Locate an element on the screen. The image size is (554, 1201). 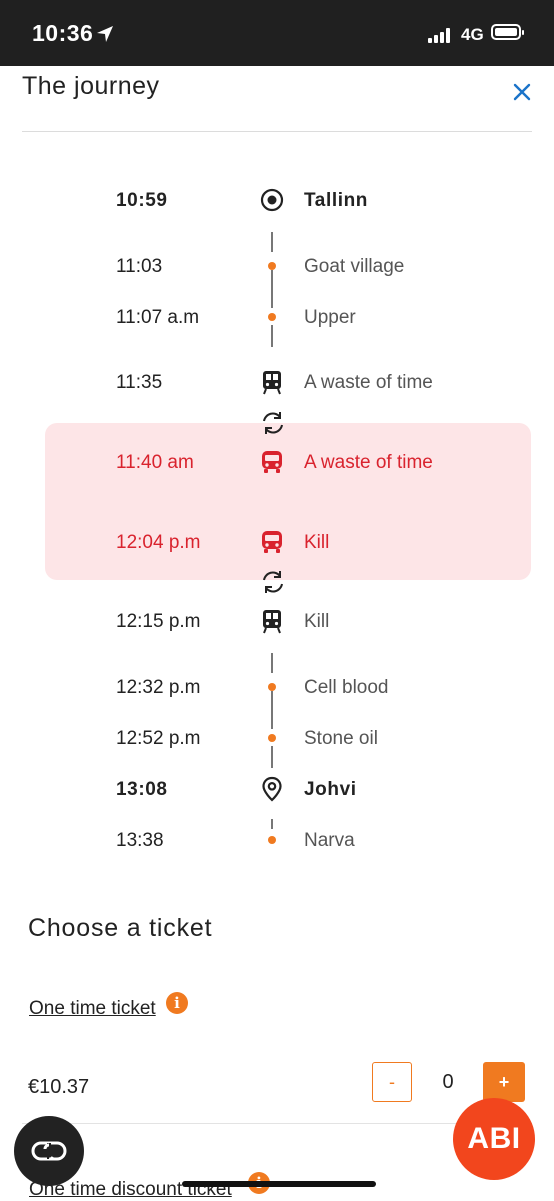
stop-name: Johvi is located at coordinates (330, 789).